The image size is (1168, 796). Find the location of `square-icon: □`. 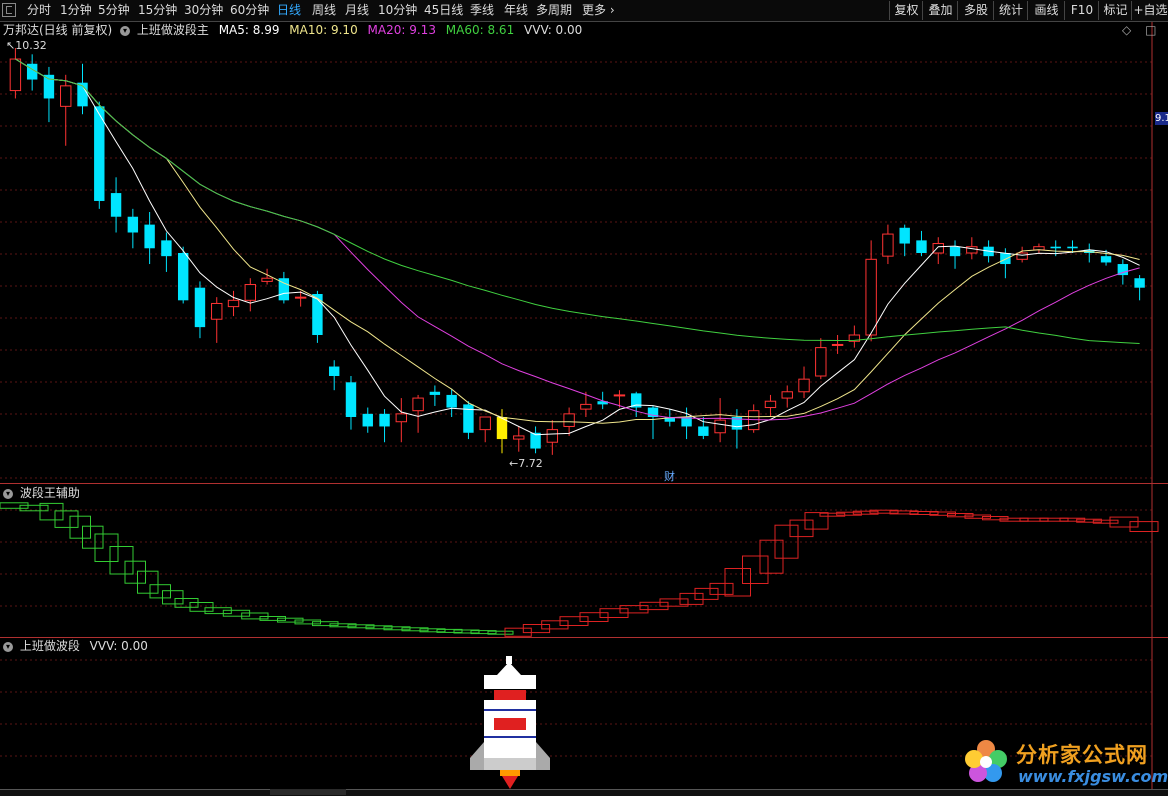

square-icon: □ is located at coordinates (1150, 30).